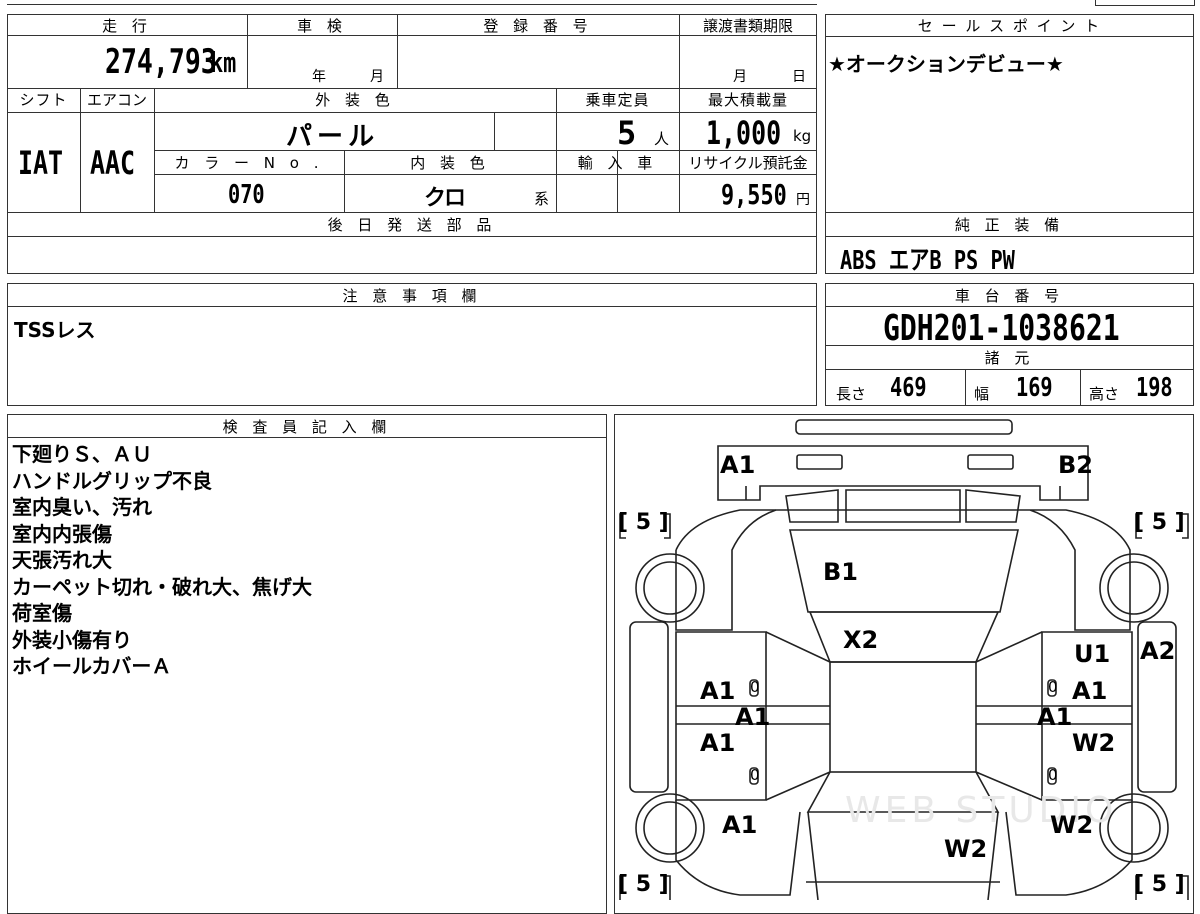 This screenshot has height=914, width=1200. I want to click on mark-rr-quarter: W2, so click(1072, 825).